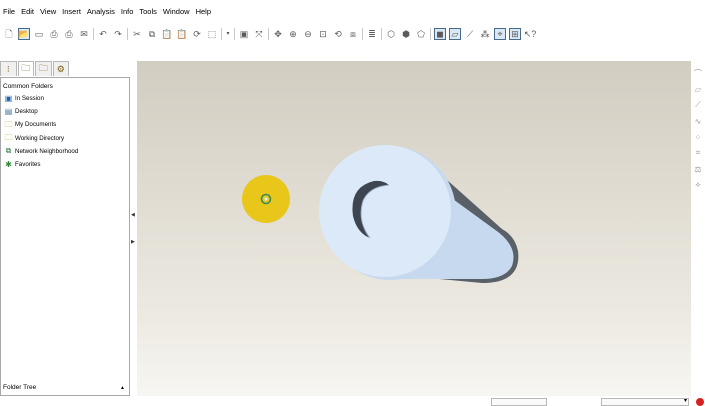 The image size is (705, 406). What do you see at coordinates (167, 34) in the screenshot?
I see `paste-icon: 📋` at bounding box center [167, 34].